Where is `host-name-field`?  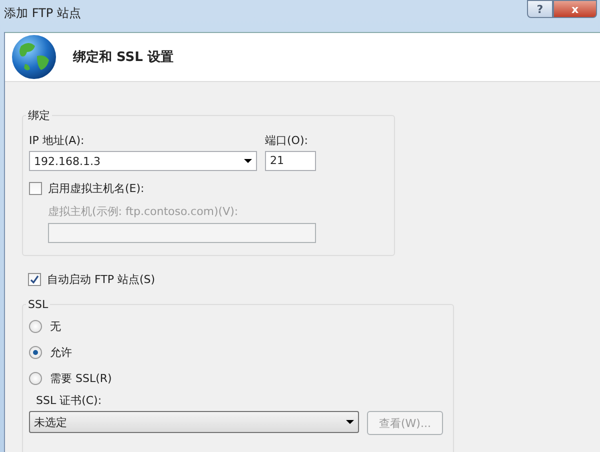
host-name-field is located at coordinates (182, 233).